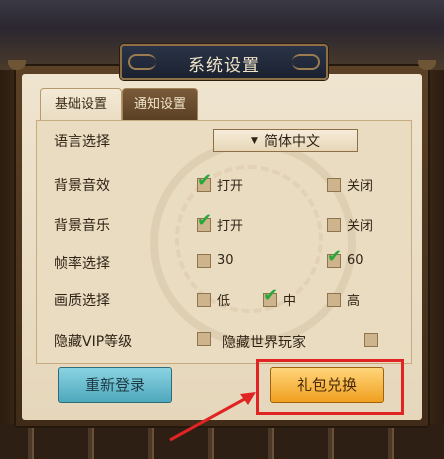 This screenshot has height=459, width=444. I want to click on language-select: ▼ 简体中文, so click(285, 140).